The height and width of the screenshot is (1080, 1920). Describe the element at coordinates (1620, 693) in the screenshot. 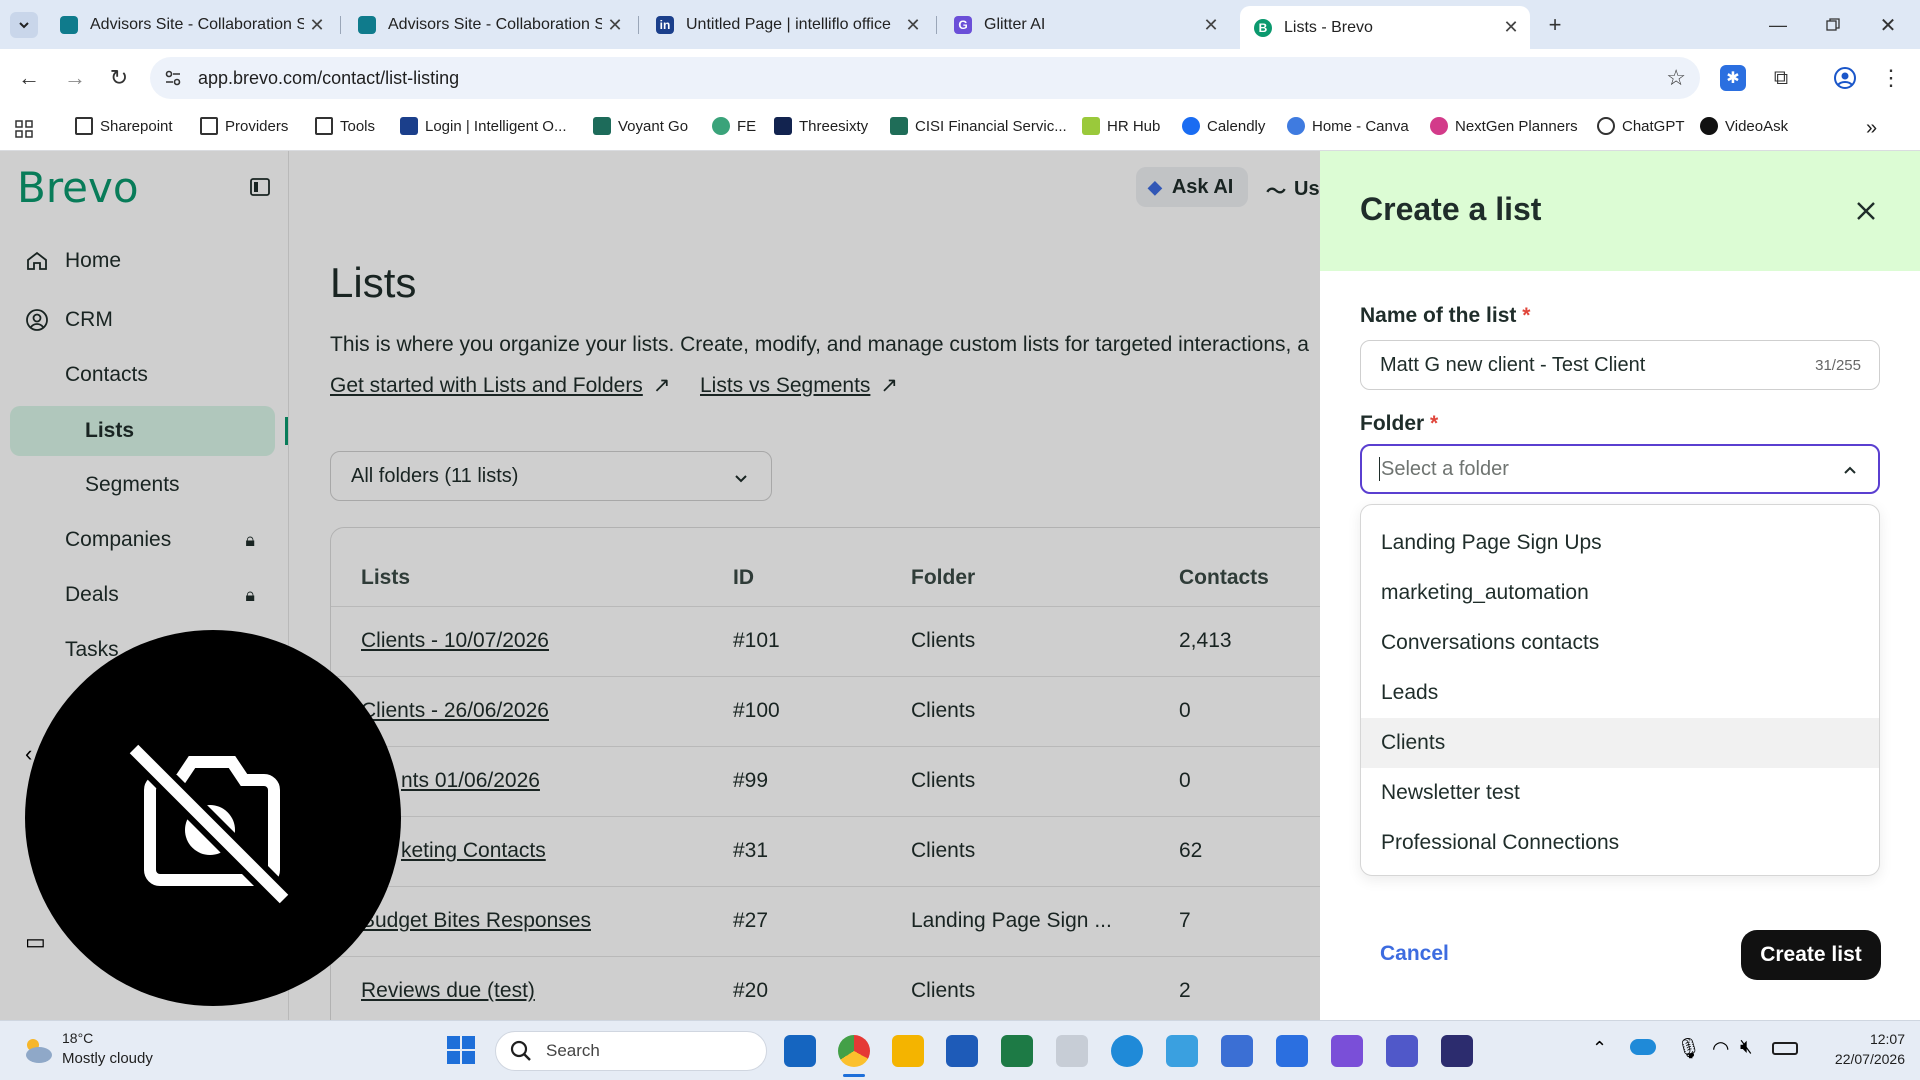

I see `folder-option: Leads` at that location.